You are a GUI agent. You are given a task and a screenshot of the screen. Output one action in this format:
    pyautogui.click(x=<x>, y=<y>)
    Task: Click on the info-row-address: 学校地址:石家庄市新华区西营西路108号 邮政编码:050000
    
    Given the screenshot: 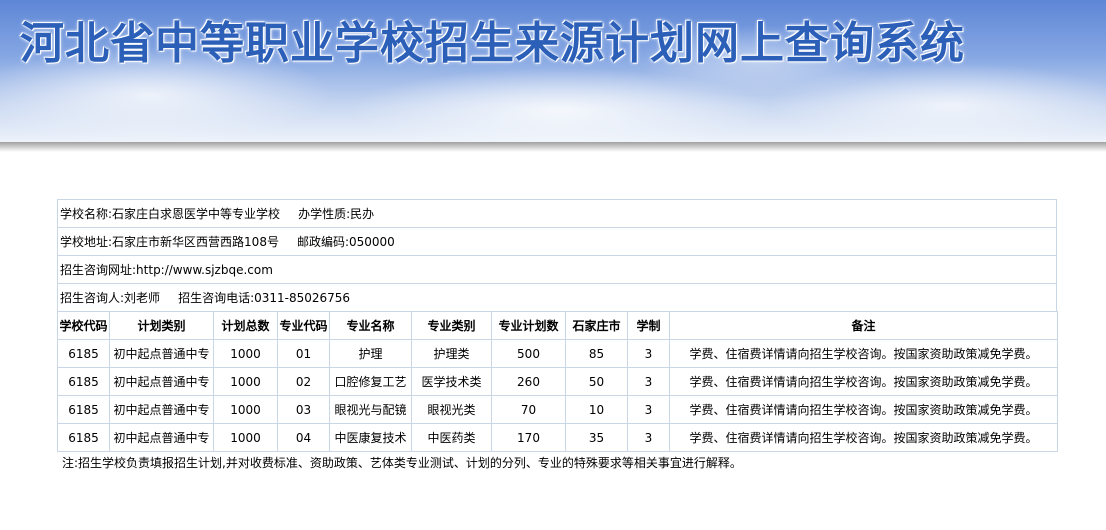 What is the action you would take?
    pyautogui.click(x=557, y=241)
    